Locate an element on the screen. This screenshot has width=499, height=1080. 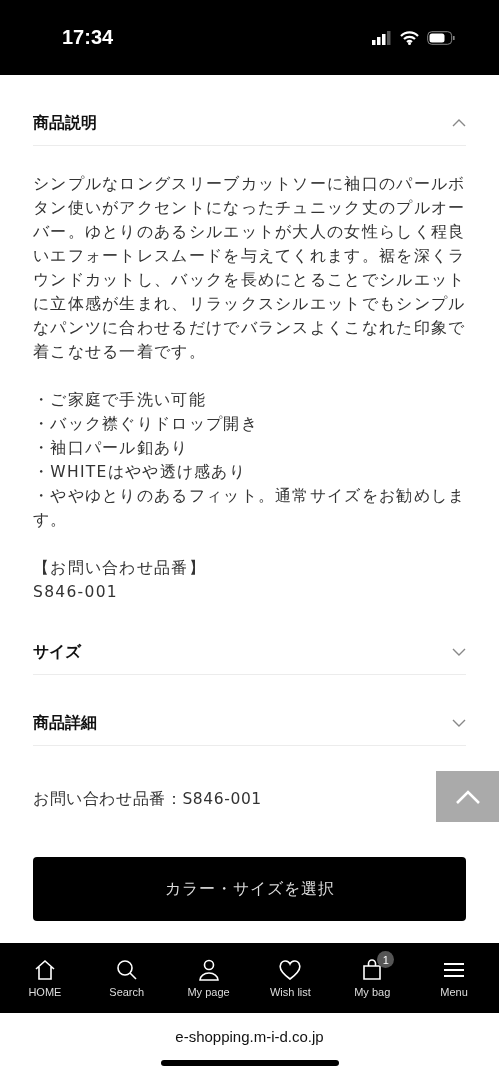
nav-item: My bag 1 is located at coordinates (372, 978).